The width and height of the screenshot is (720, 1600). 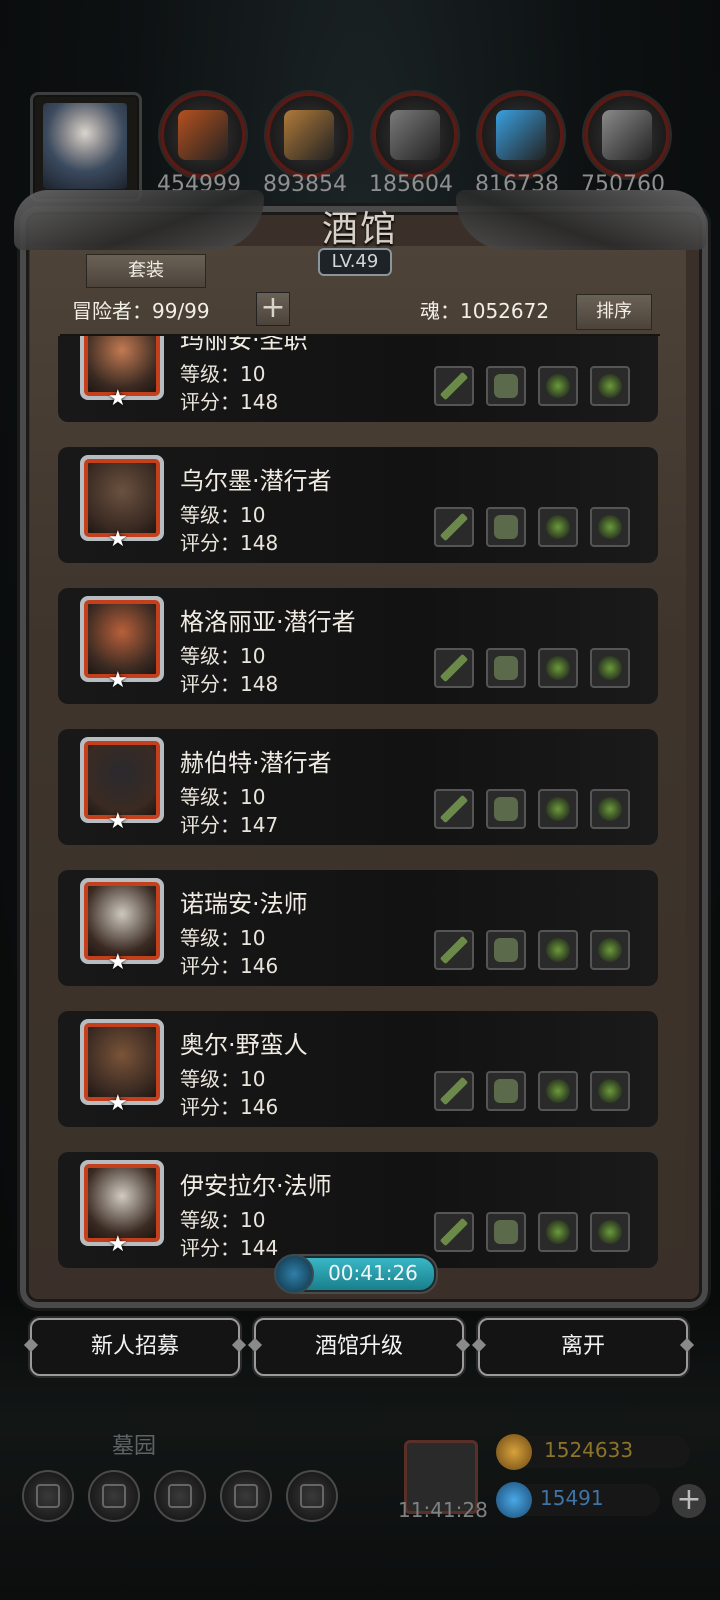 I want to click on add-gem-button: +, so click(x=689, y=1501).